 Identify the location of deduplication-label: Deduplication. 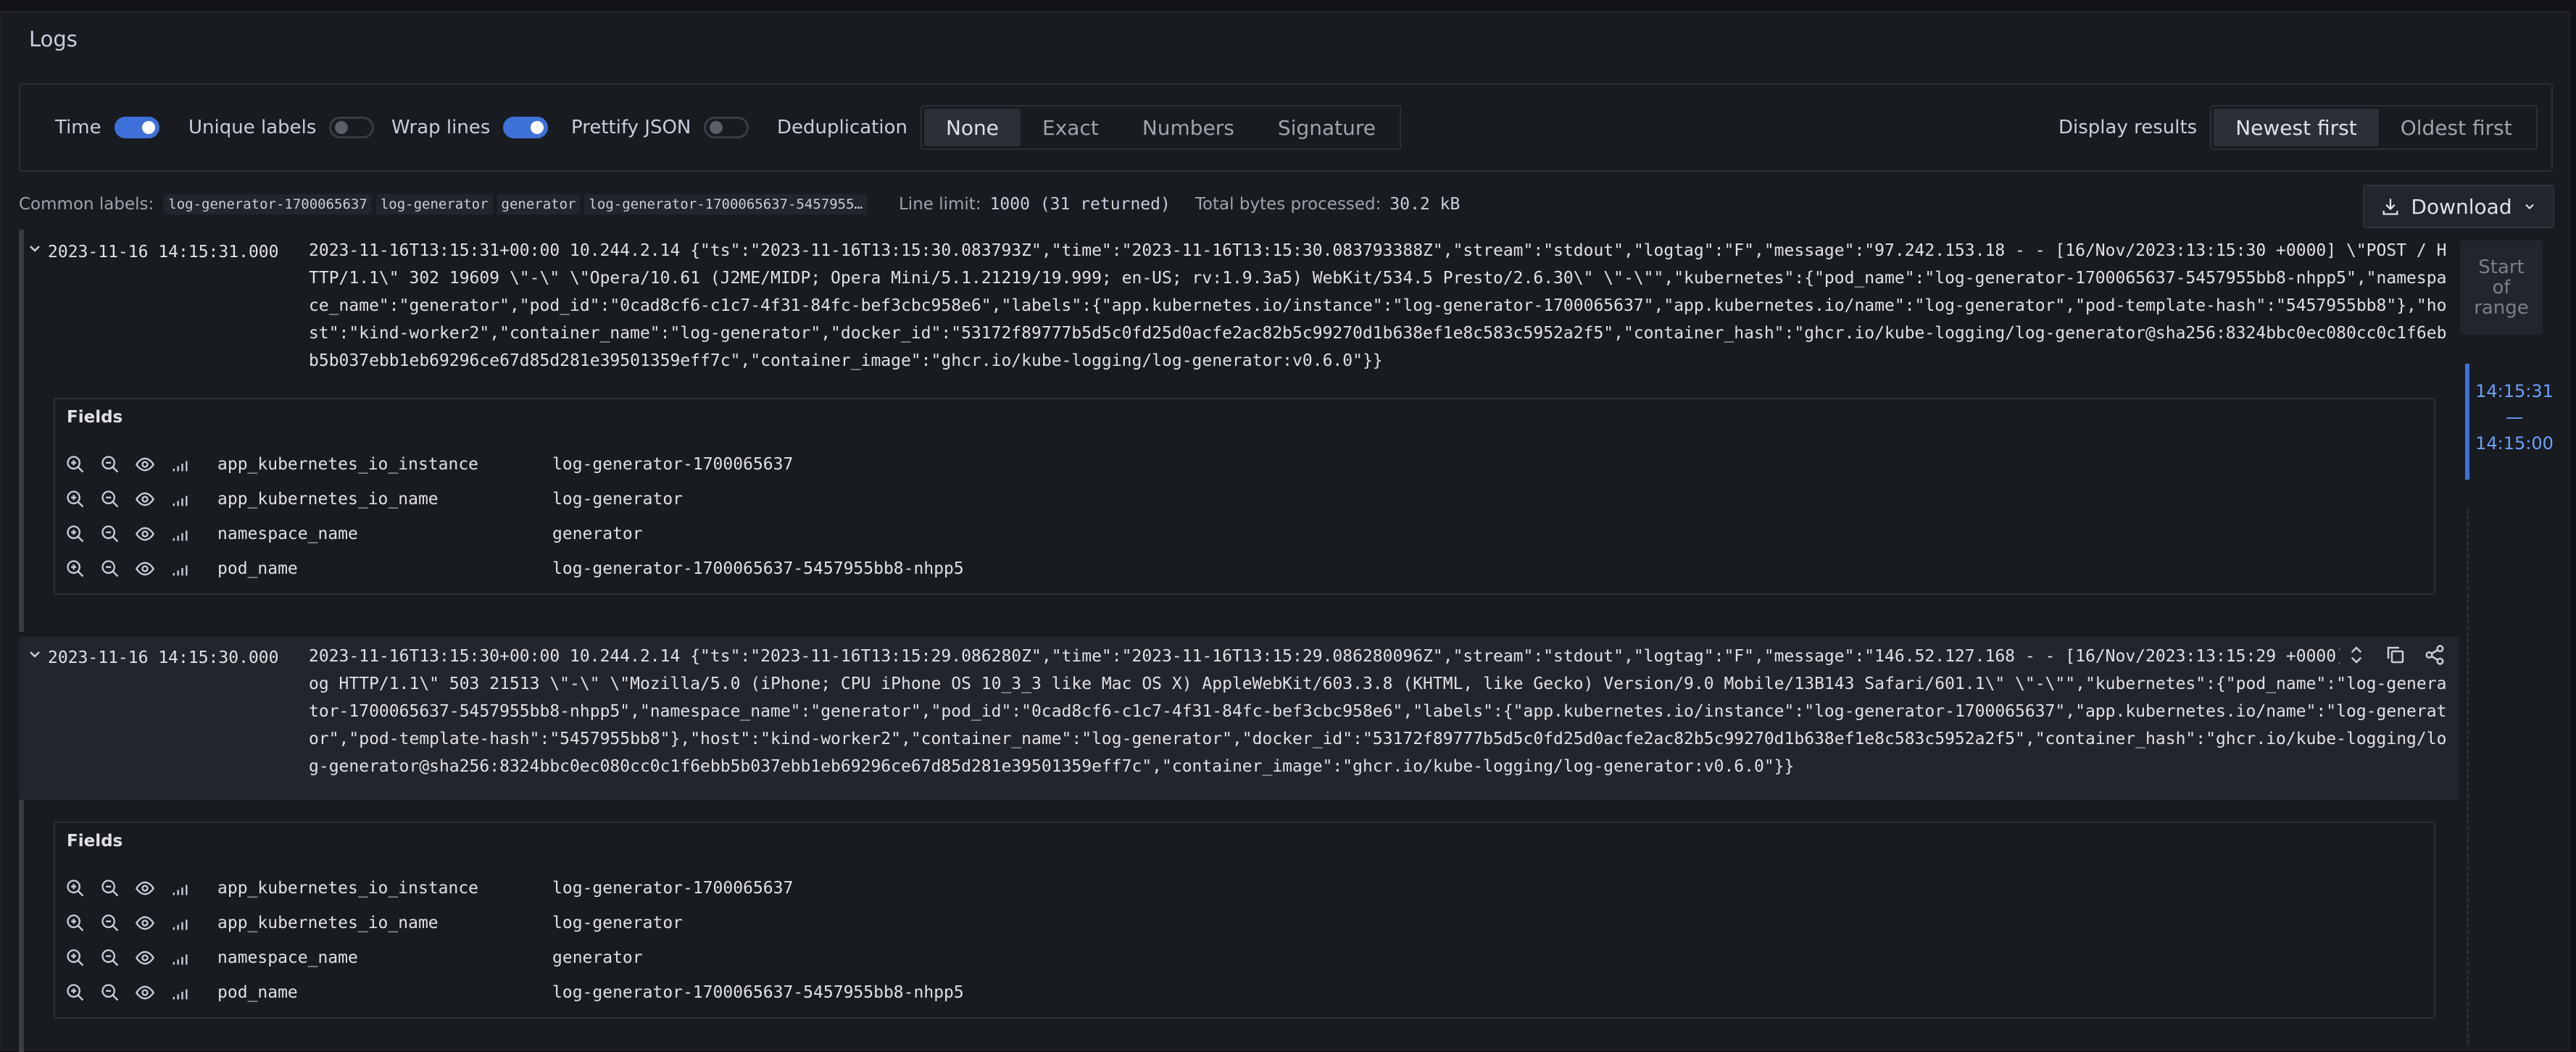
(842, 127).